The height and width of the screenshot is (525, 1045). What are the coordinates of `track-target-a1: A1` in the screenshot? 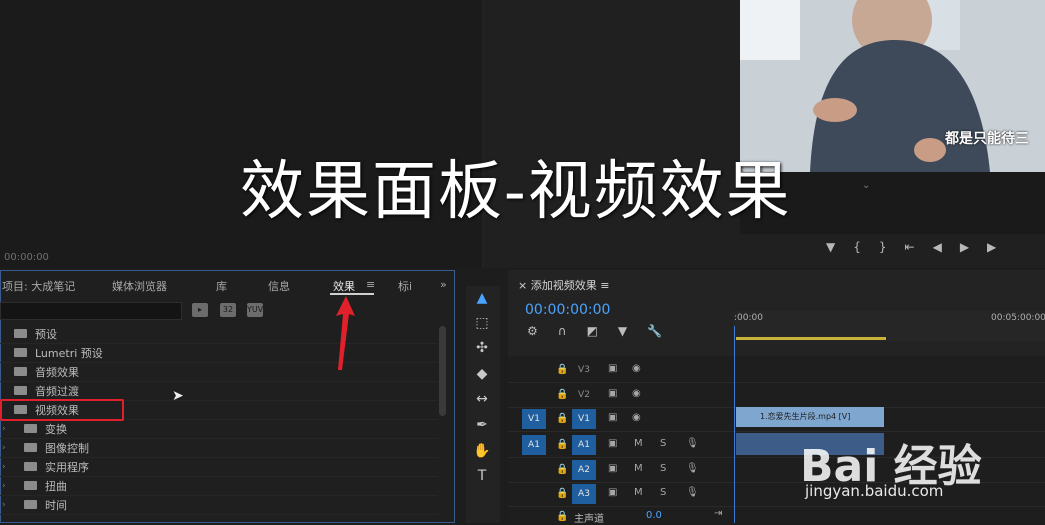 It's located at (584, 445).